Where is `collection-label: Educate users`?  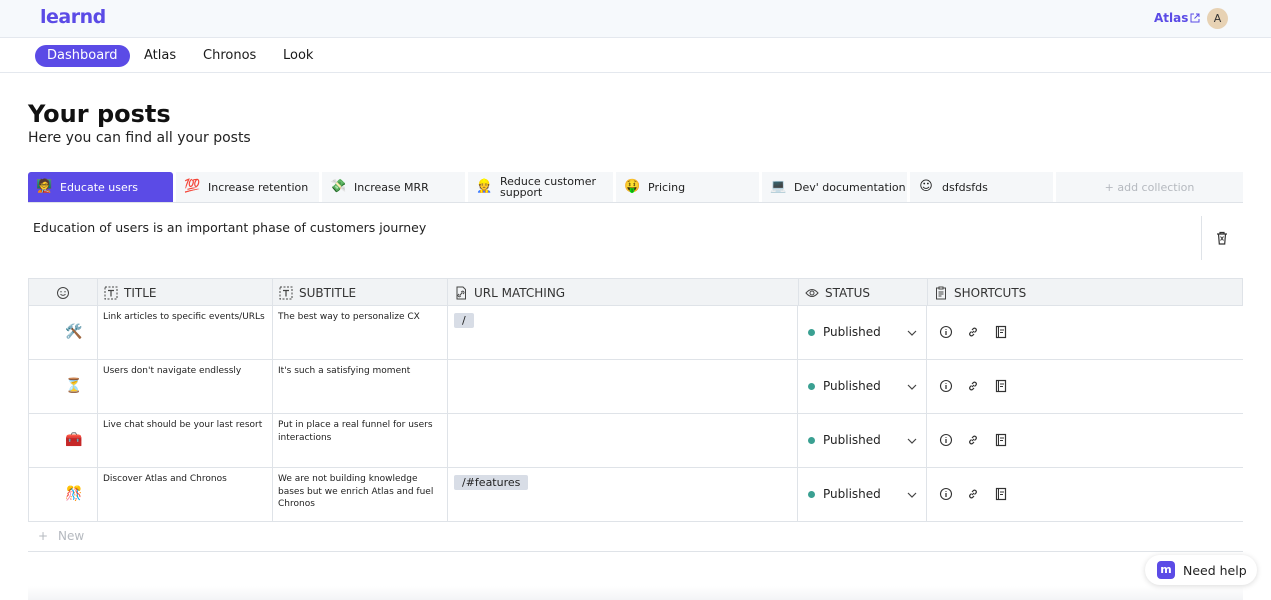 collection-label: Educate users is located at coordinates (99, 187).